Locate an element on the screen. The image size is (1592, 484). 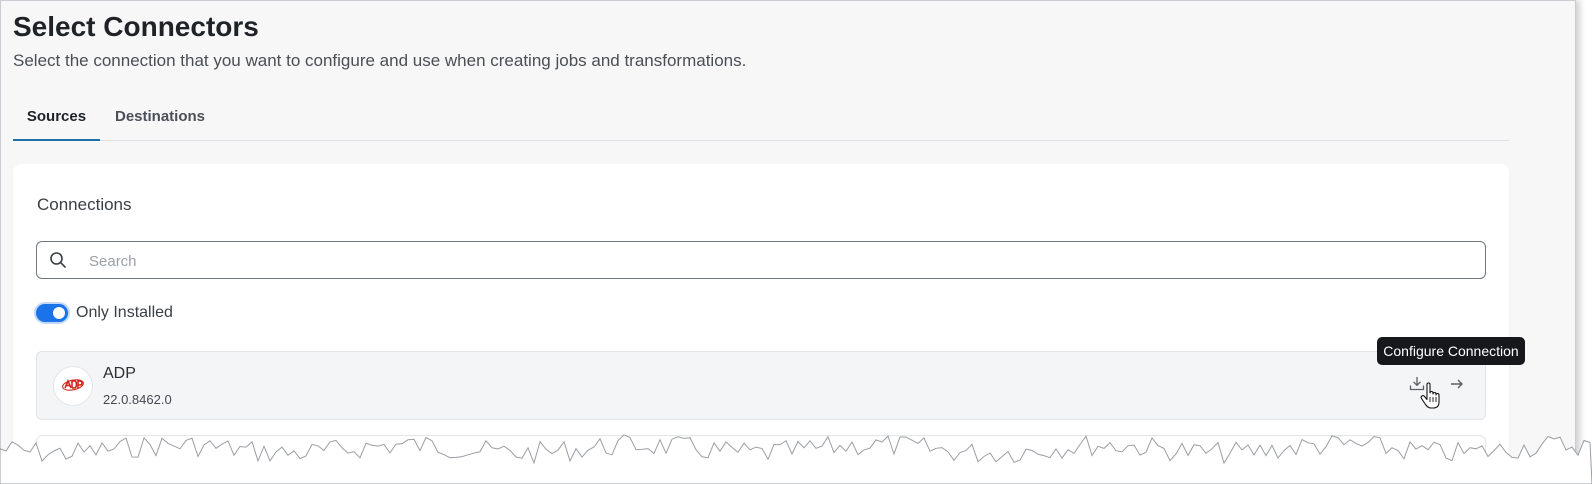
adp-logo is located at coordinates (73, 386).